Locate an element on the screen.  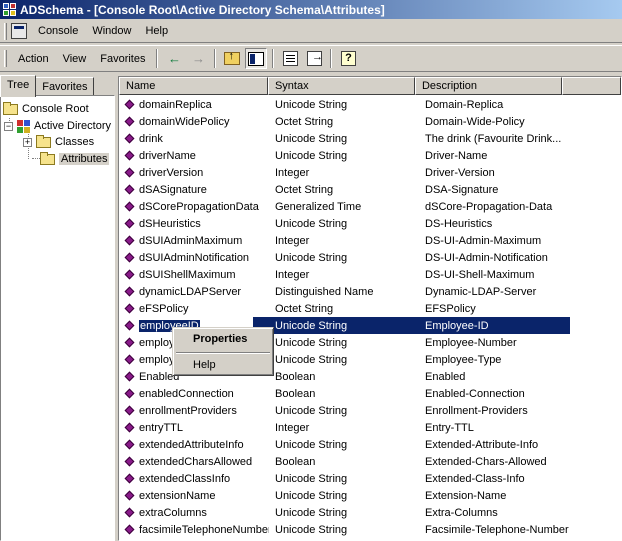
attribute-syntax: Octet String is located at coordinates (304, 121).